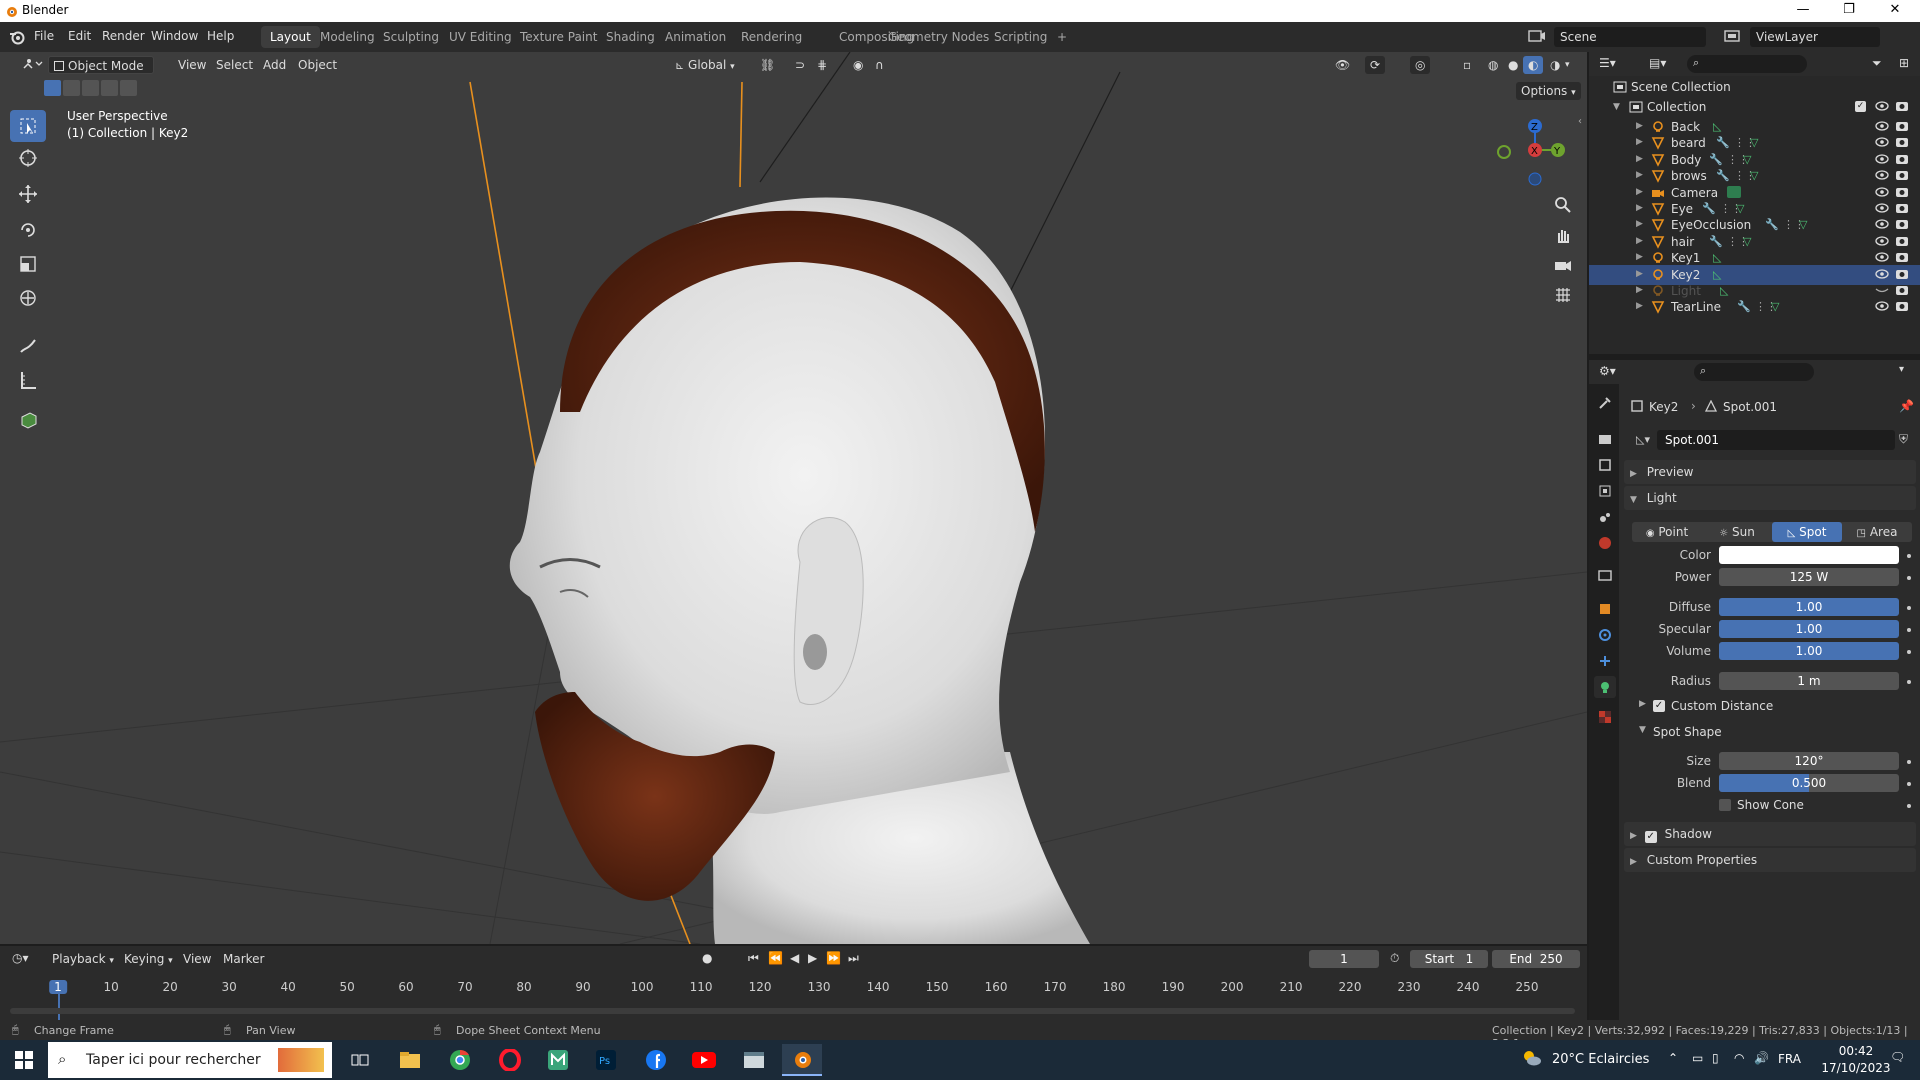  I want to click on datablock-name-field: Spot.001, so click(1776, 440).